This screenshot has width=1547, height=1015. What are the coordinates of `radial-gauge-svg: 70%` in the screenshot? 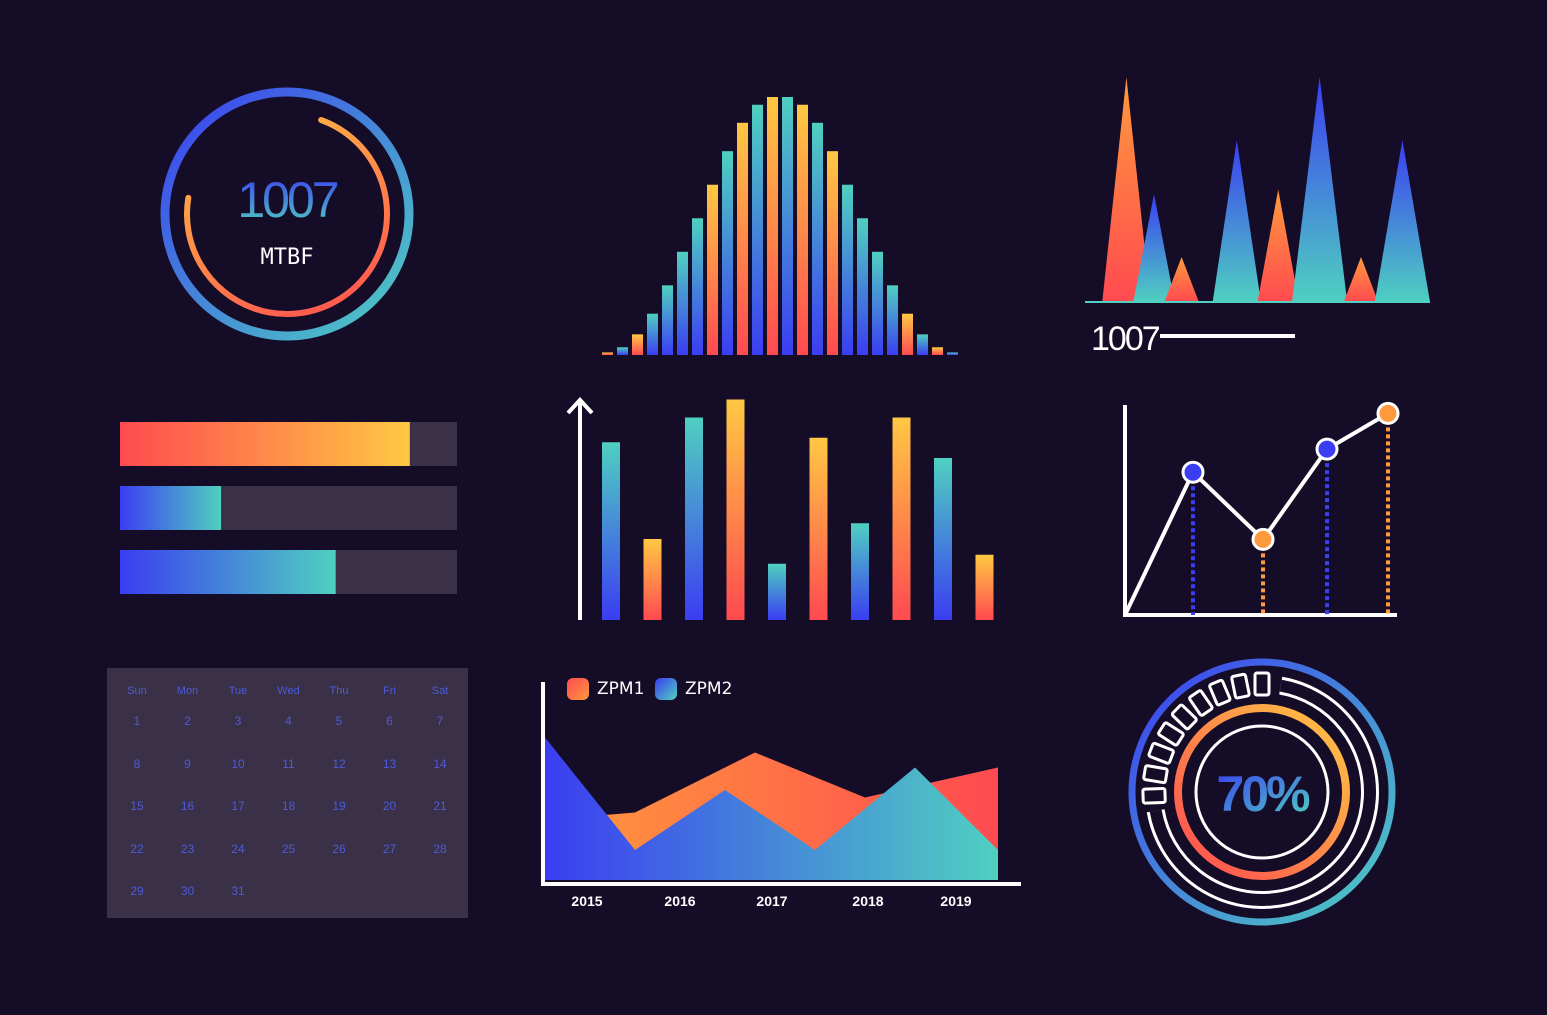 It's located at (1262, 792).